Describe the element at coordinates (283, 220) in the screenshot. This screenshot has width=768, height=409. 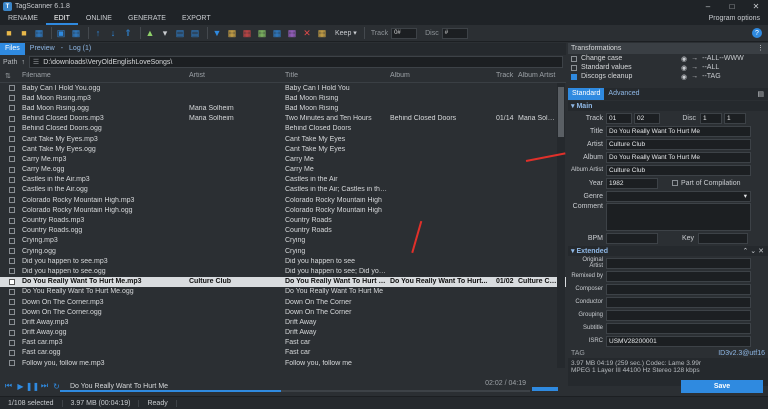
I see `table-row: Country Roads.mp3 Country Roads` at that location.